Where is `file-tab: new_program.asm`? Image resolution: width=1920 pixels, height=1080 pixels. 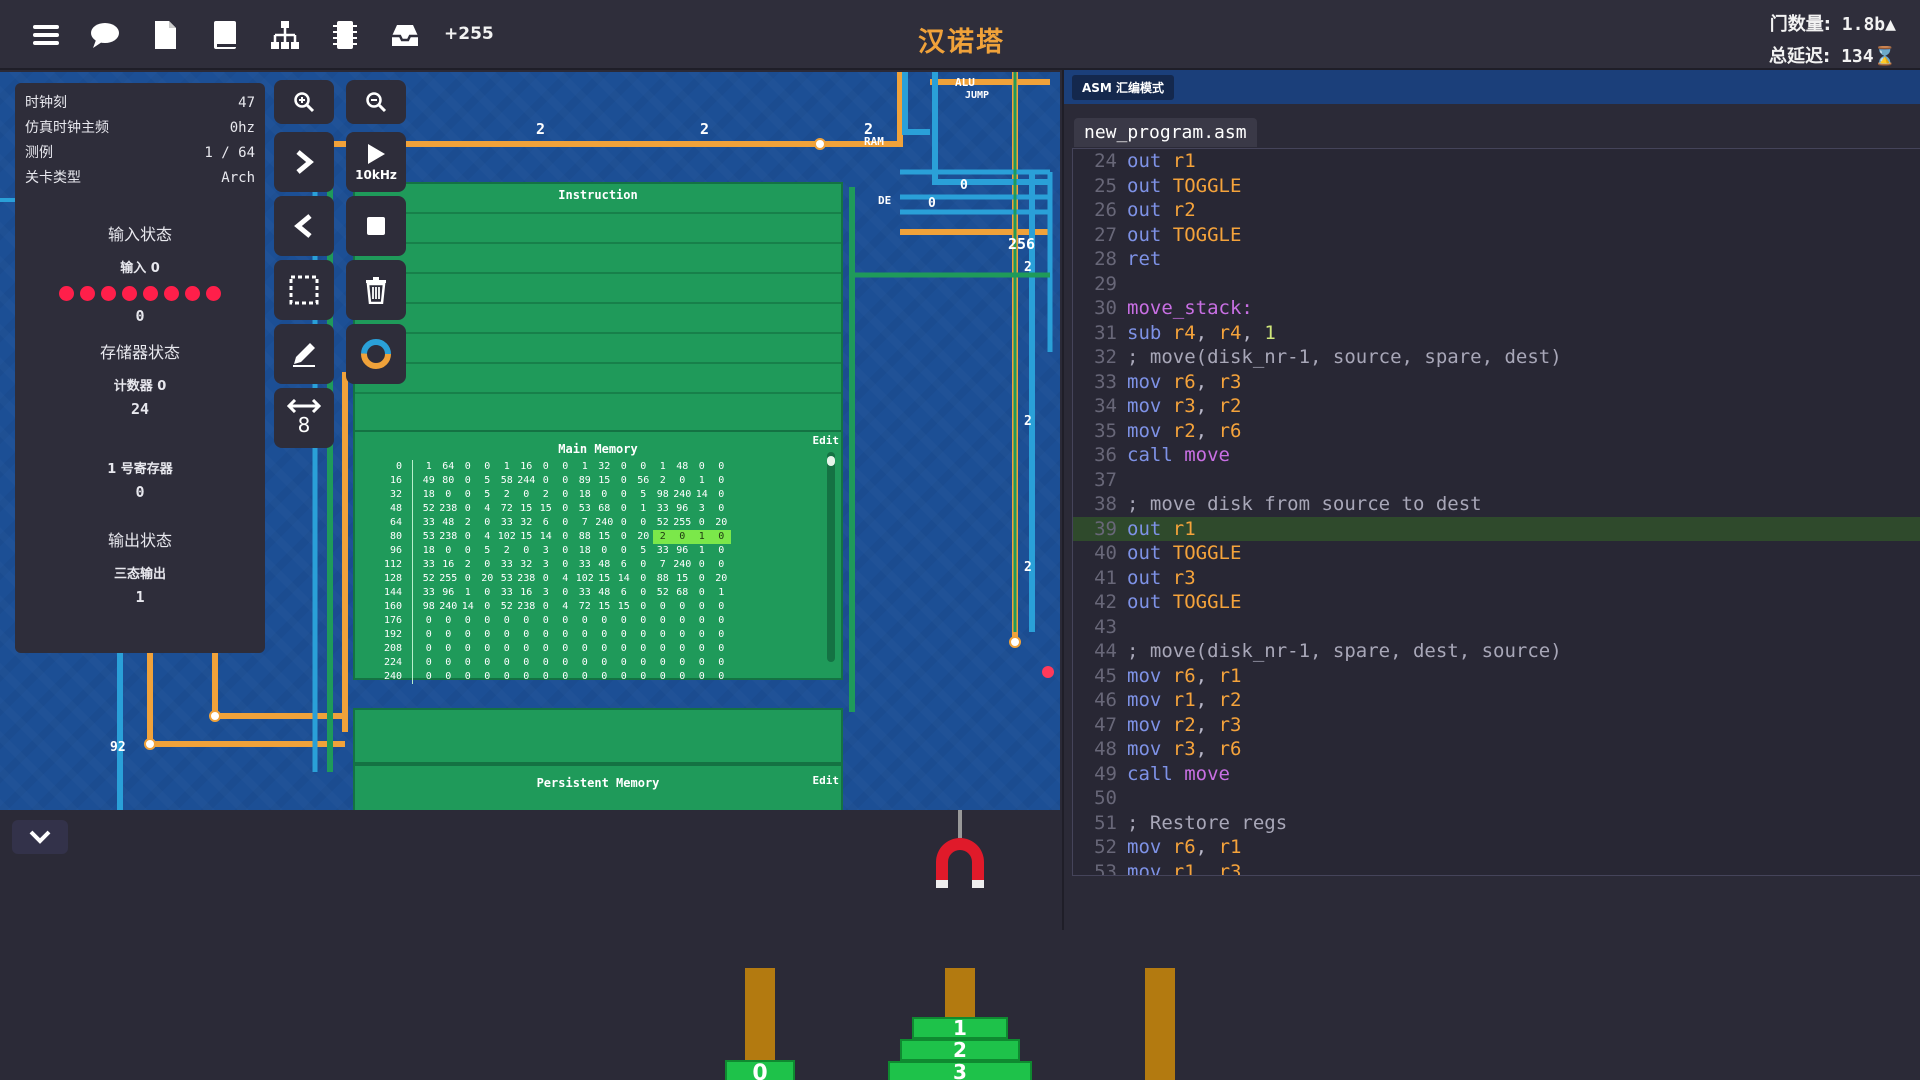 file-tab: new_program.asm is located at coordinates (1165, 132).